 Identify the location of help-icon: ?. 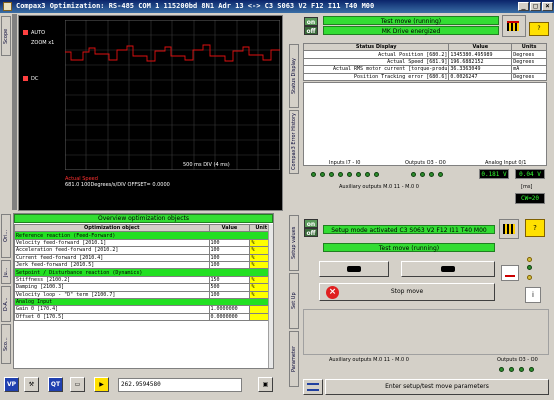
(539, 29).